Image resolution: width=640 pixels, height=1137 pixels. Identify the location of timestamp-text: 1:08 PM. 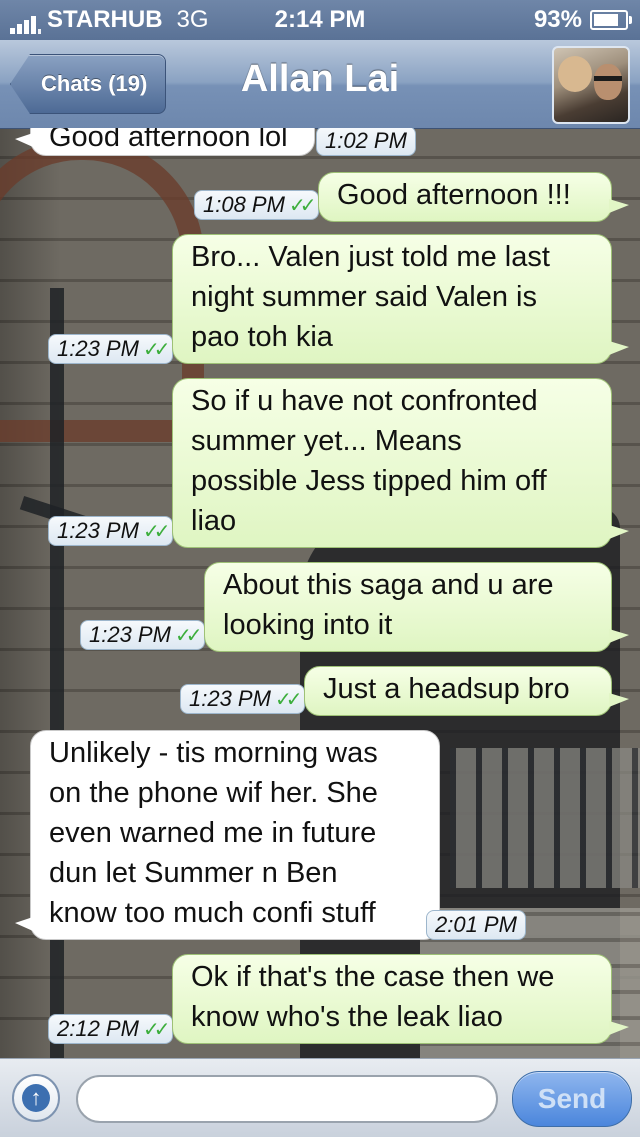
(244, 204).